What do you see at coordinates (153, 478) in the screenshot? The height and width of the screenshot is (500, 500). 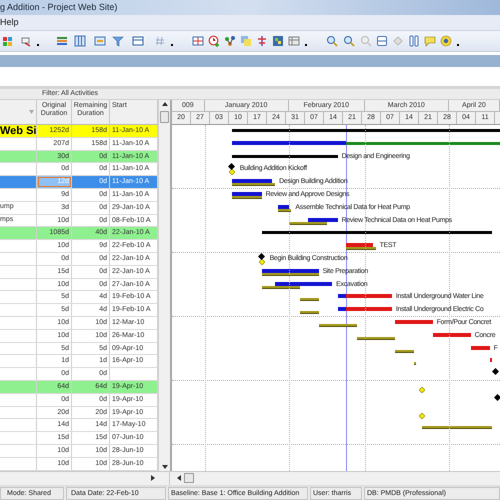 I see `scroll-right-icon` at bounding box center [153, 478].